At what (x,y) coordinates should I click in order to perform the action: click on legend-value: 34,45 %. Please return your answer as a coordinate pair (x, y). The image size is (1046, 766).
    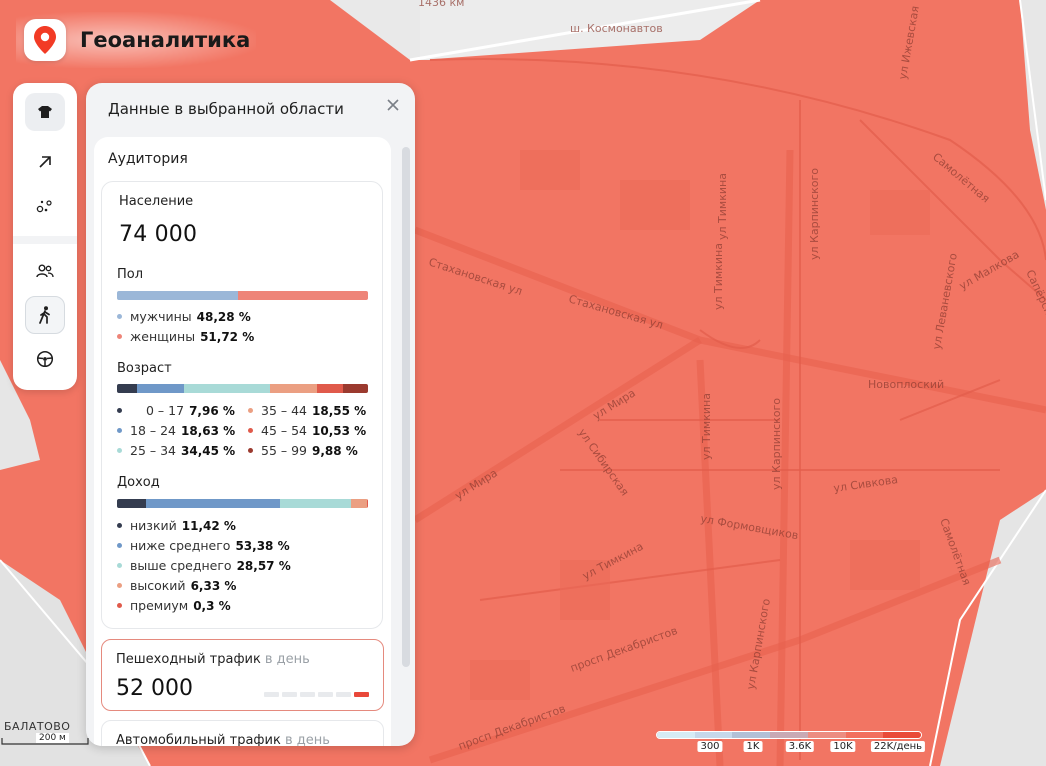
    Looking at the image, I should click on (208, 450).